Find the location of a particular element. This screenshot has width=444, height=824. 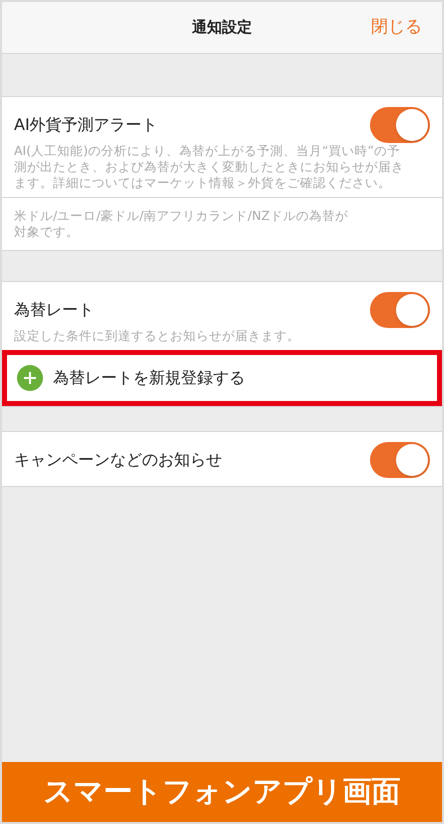

plus-icon is located at coordinates (30, 378).